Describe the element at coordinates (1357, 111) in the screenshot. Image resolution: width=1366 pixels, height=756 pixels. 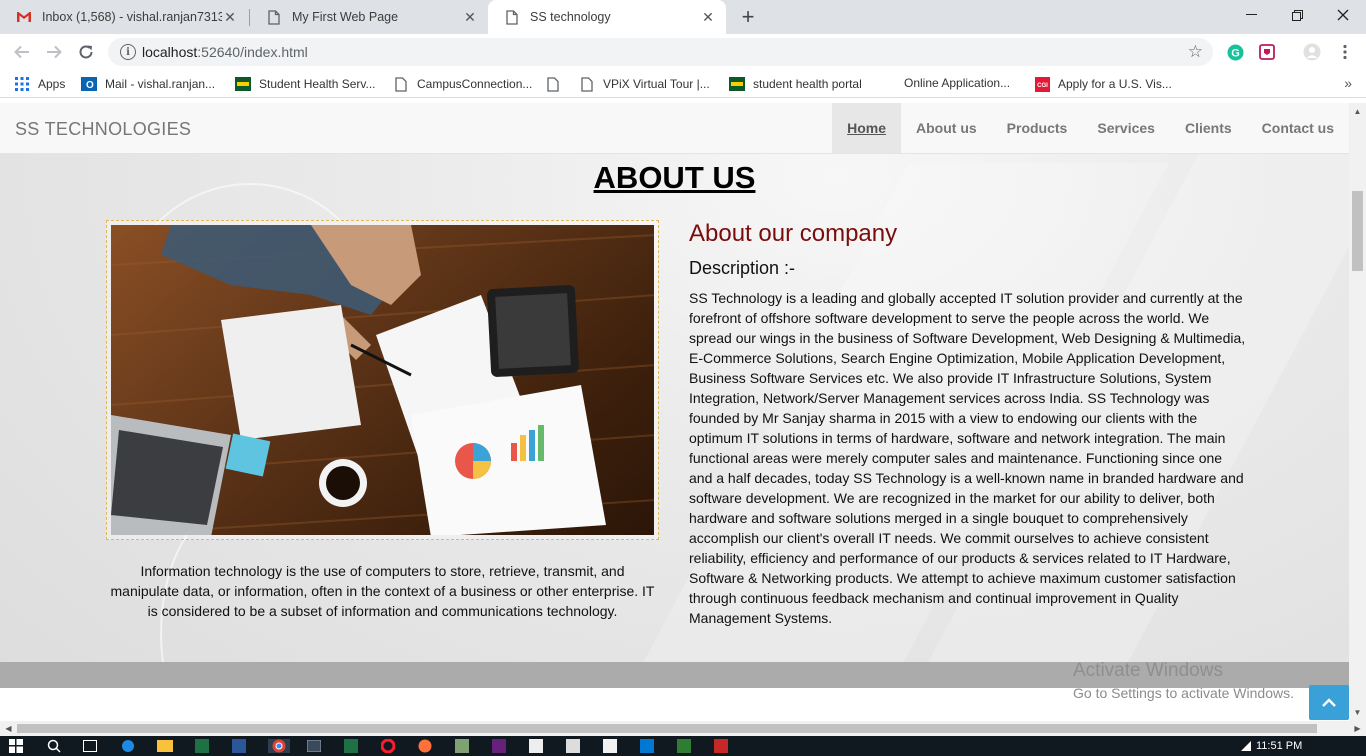
I see `scroll-up-icon: ▲` at that location.